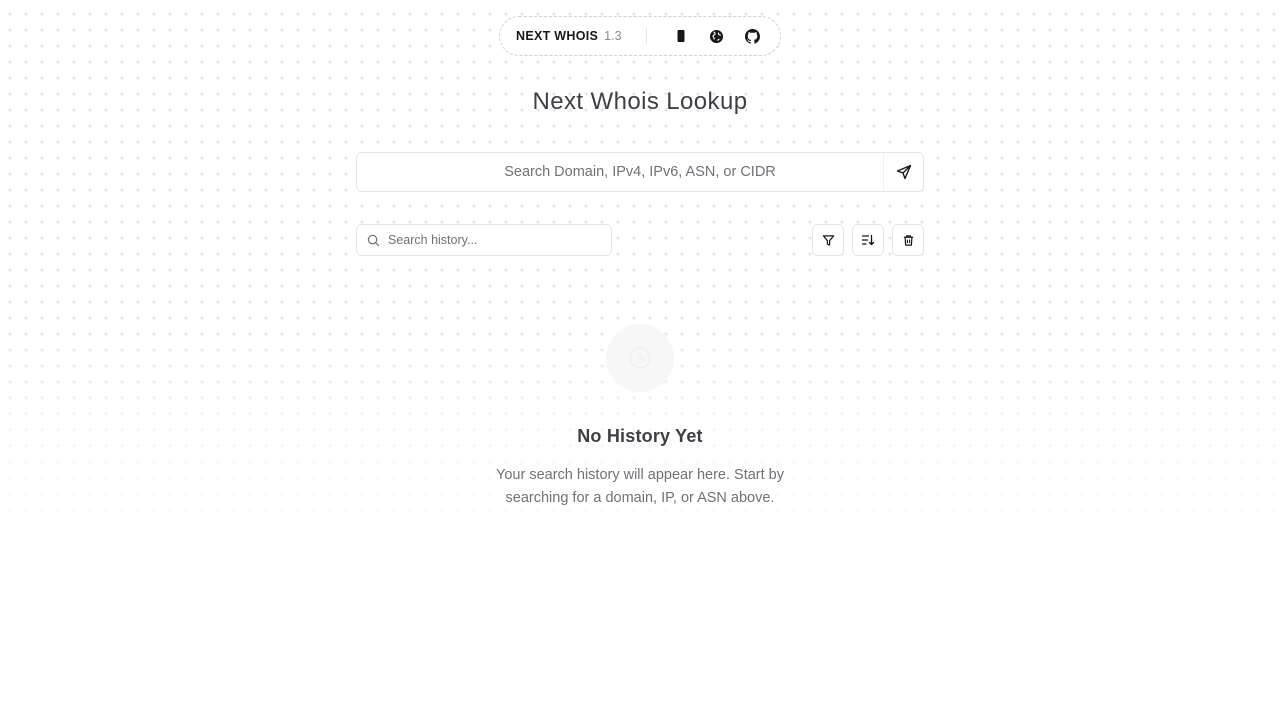 The image size is (1280, 720). I want to click on phone-icon, so click(681, 36).